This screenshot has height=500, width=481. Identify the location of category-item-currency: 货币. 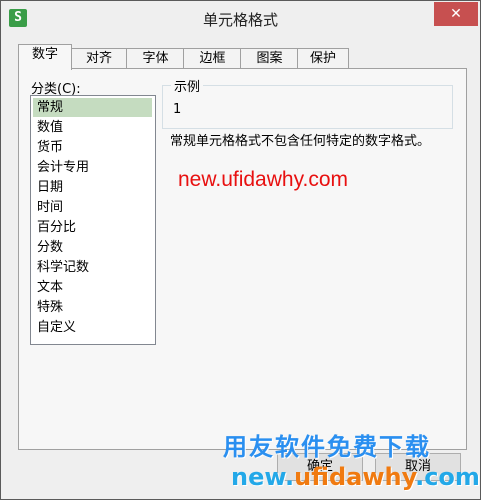
(92, 147).